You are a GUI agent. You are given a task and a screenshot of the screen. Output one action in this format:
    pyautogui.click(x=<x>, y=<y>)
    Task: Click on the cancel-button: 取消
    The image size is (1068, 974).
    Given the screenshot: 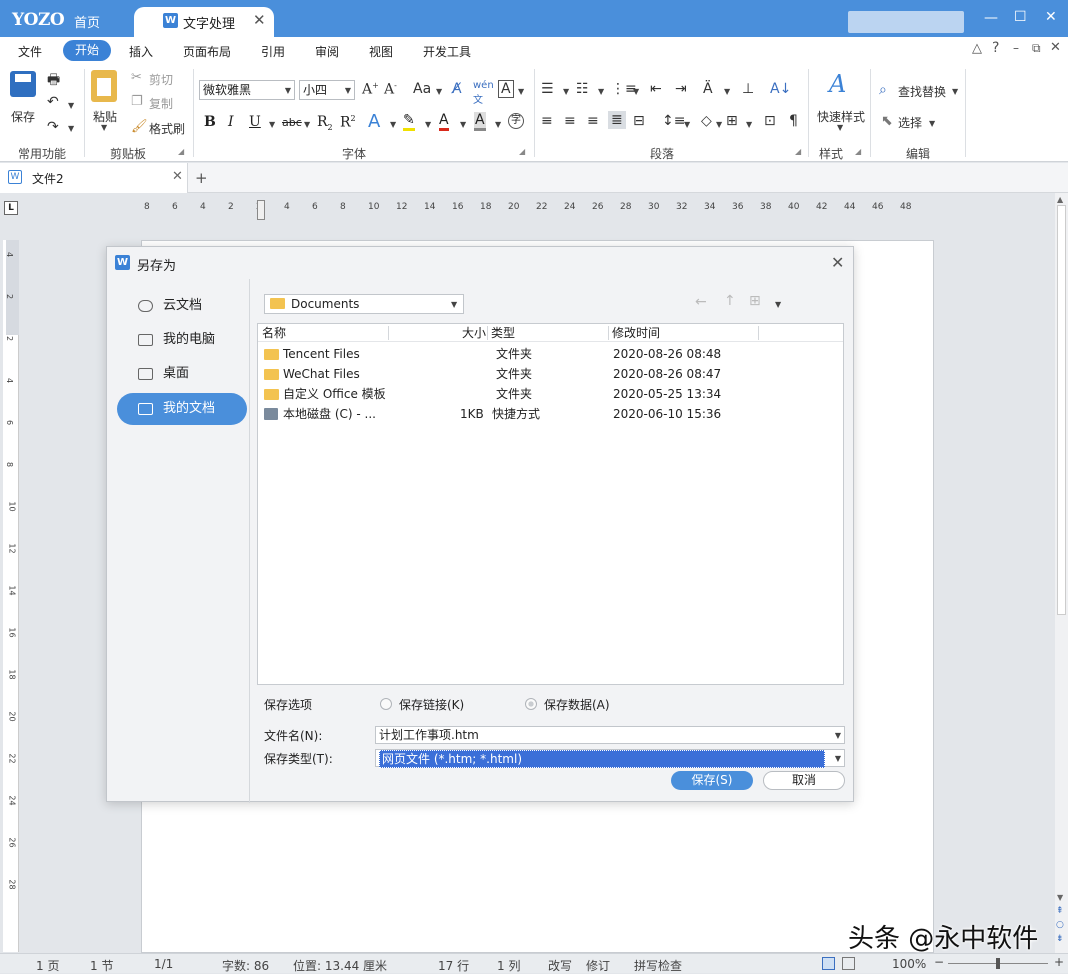 What is the action you would take?
    pyautogui.click(x=804, y=780)
    